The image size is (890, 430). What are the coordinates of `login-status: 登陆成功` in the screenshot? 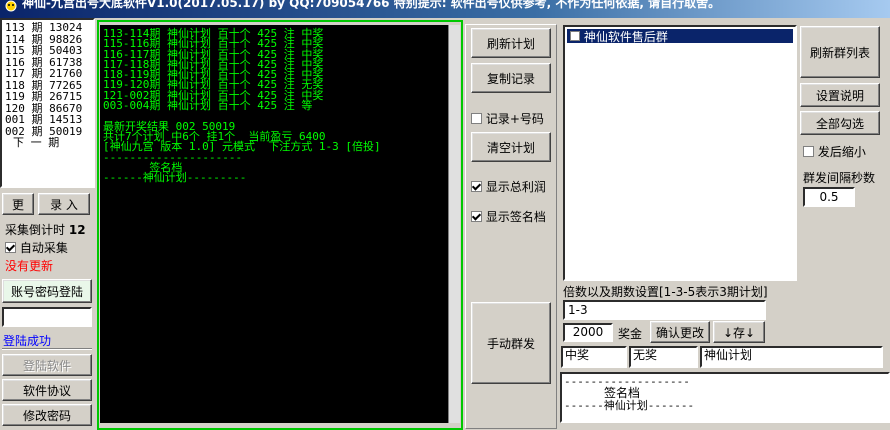 It's located at (27, 341).